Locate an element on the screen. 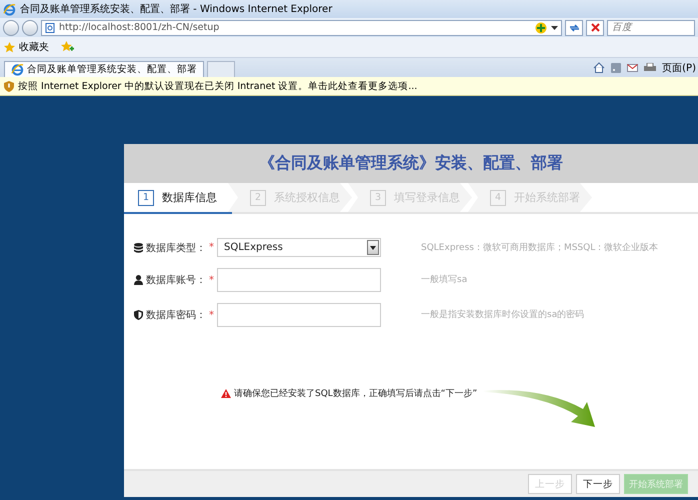 The height and width of the screenshot is (500, 698). field-label: 数据库类型： is located at coordinates (176, 248).